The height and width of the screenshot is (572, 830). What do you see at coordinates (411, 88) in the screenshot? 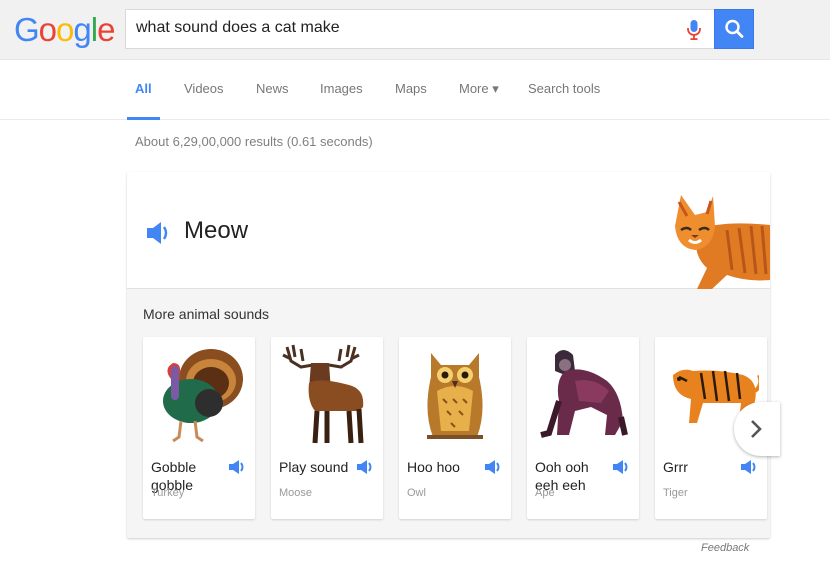
I see `tab-maps: Maps` at bounding box center [411, 88].